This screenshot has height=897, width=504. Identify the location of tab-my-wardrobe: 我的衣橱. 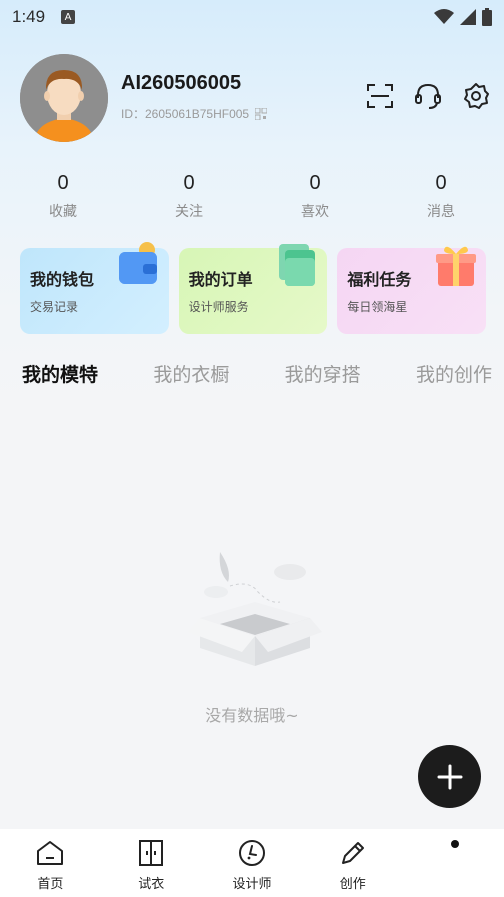
(191, 375).